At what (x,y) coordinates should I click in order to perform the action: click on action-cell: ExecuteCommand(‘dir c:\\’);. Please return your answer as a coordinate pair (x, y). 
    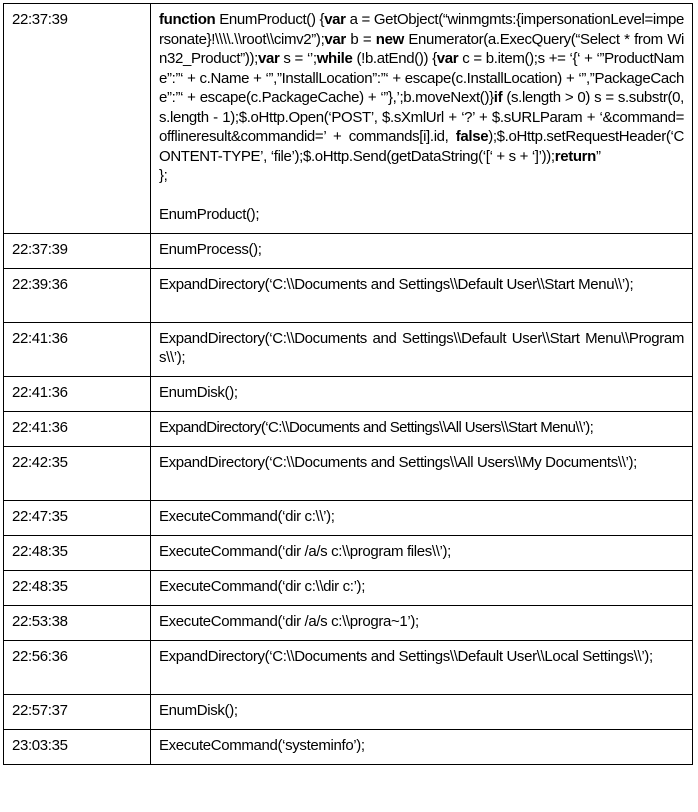
    Looking at the image, I should click on (421, 517).